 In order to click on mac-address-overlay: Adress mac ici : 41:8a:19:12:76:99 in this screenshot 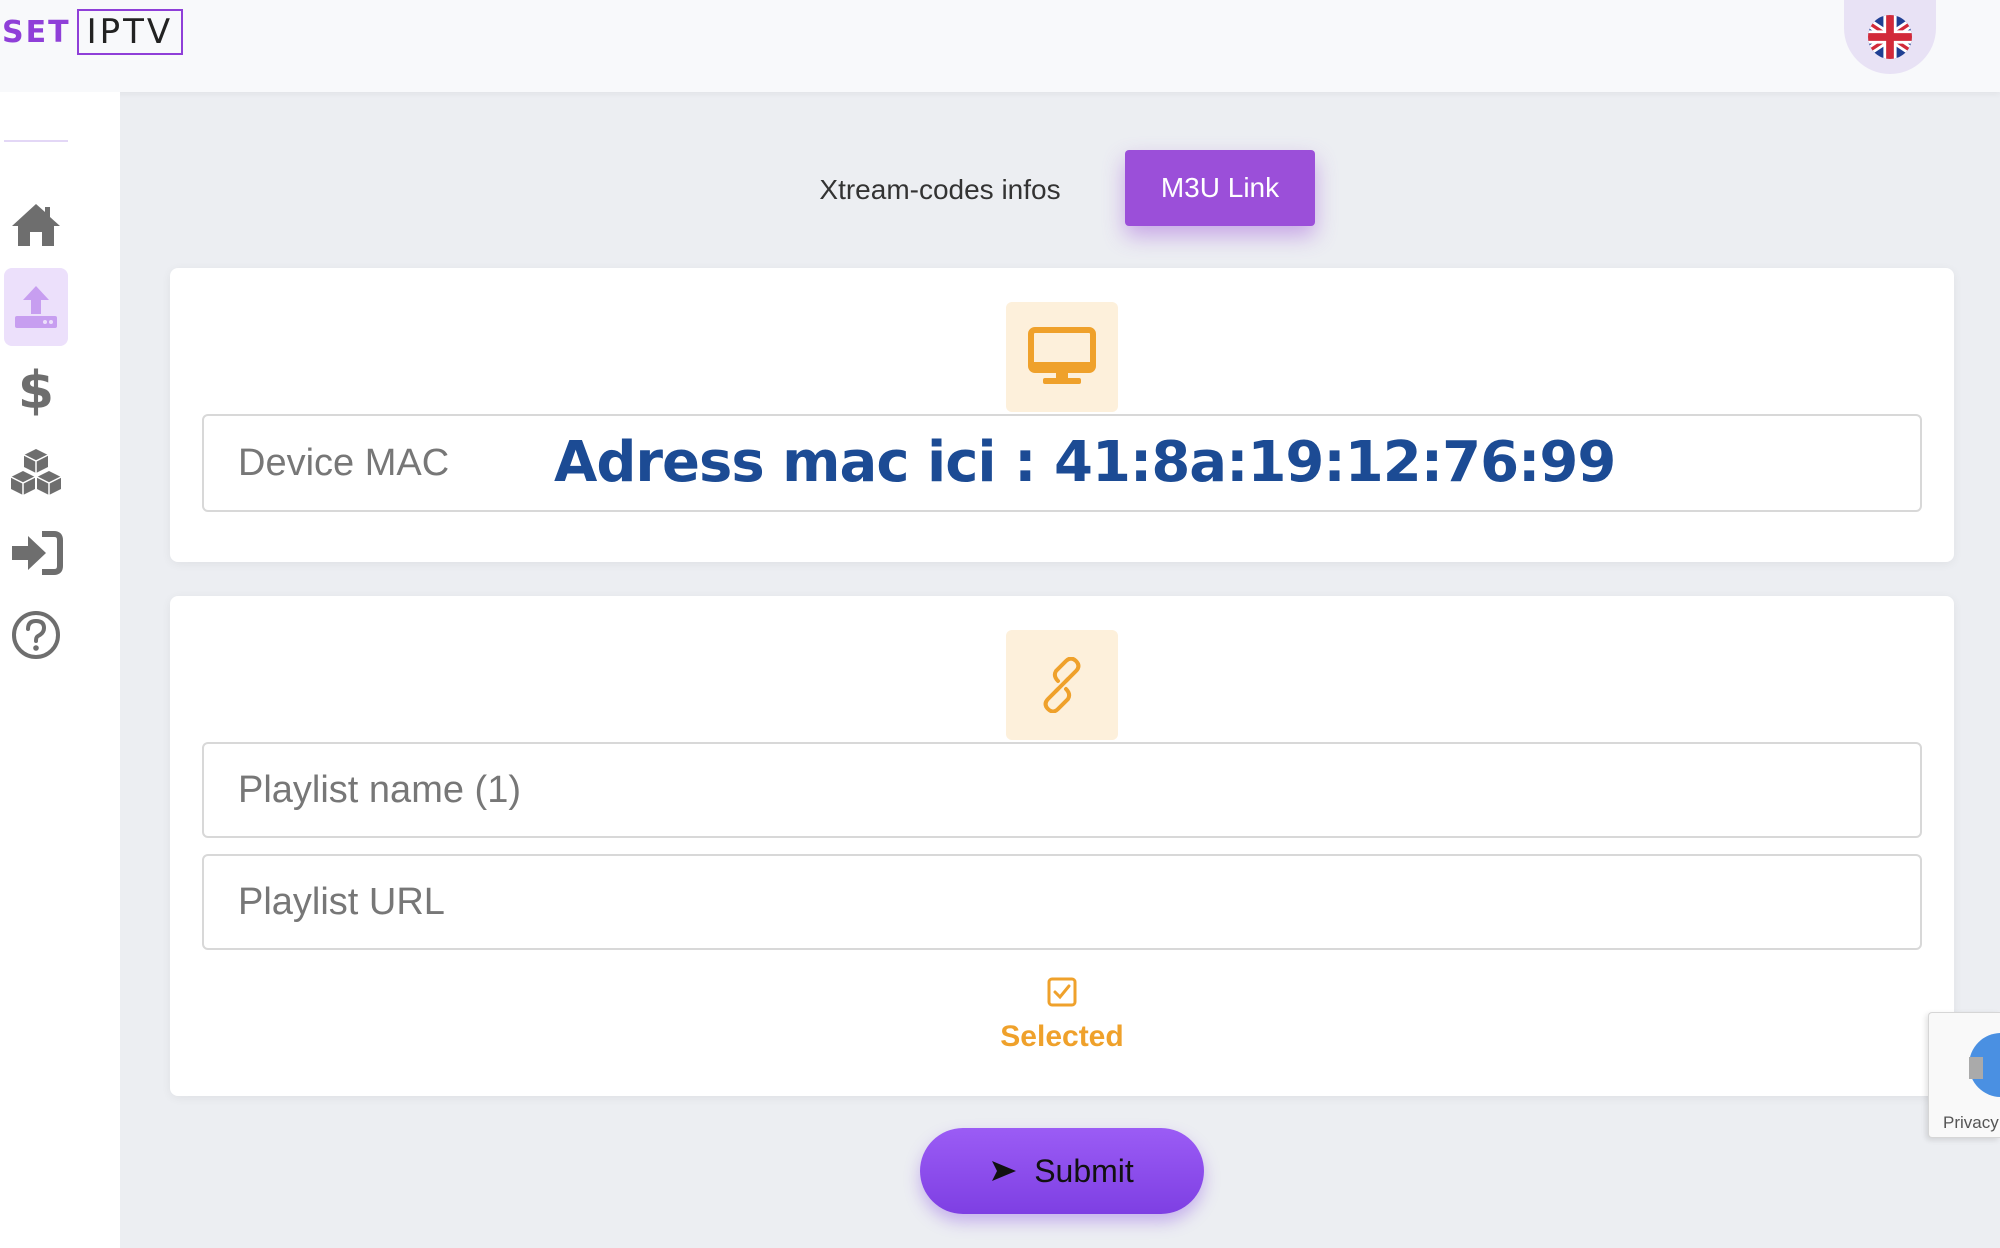, I will do `click(1085, 462)`.